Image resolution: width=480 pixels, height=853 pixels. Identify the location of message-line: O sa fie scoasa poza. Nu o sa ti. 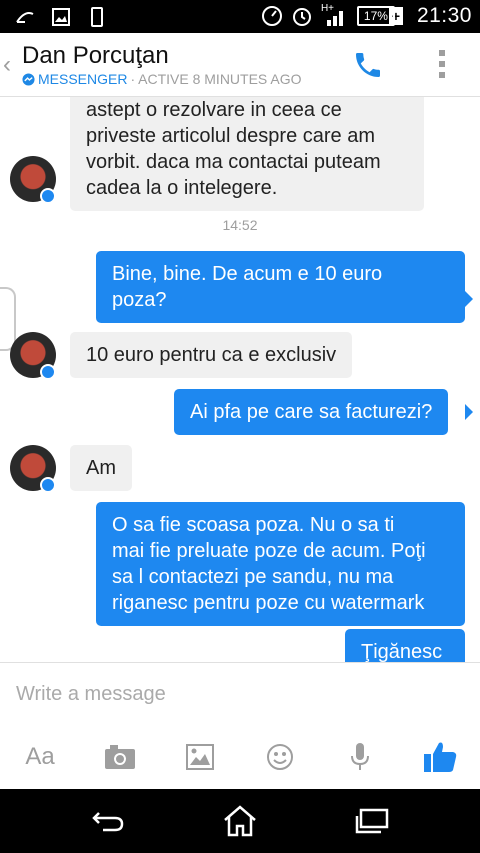
(253, 525).